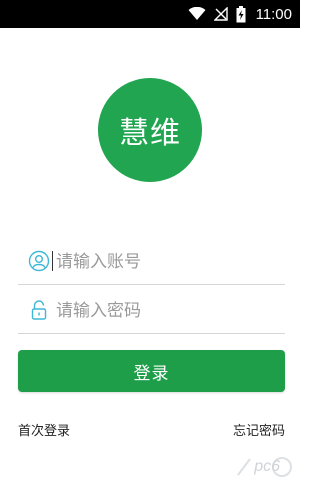 The width and height of the screenshot is (320, 482). I want to click on user-icon, so click(39, 261).